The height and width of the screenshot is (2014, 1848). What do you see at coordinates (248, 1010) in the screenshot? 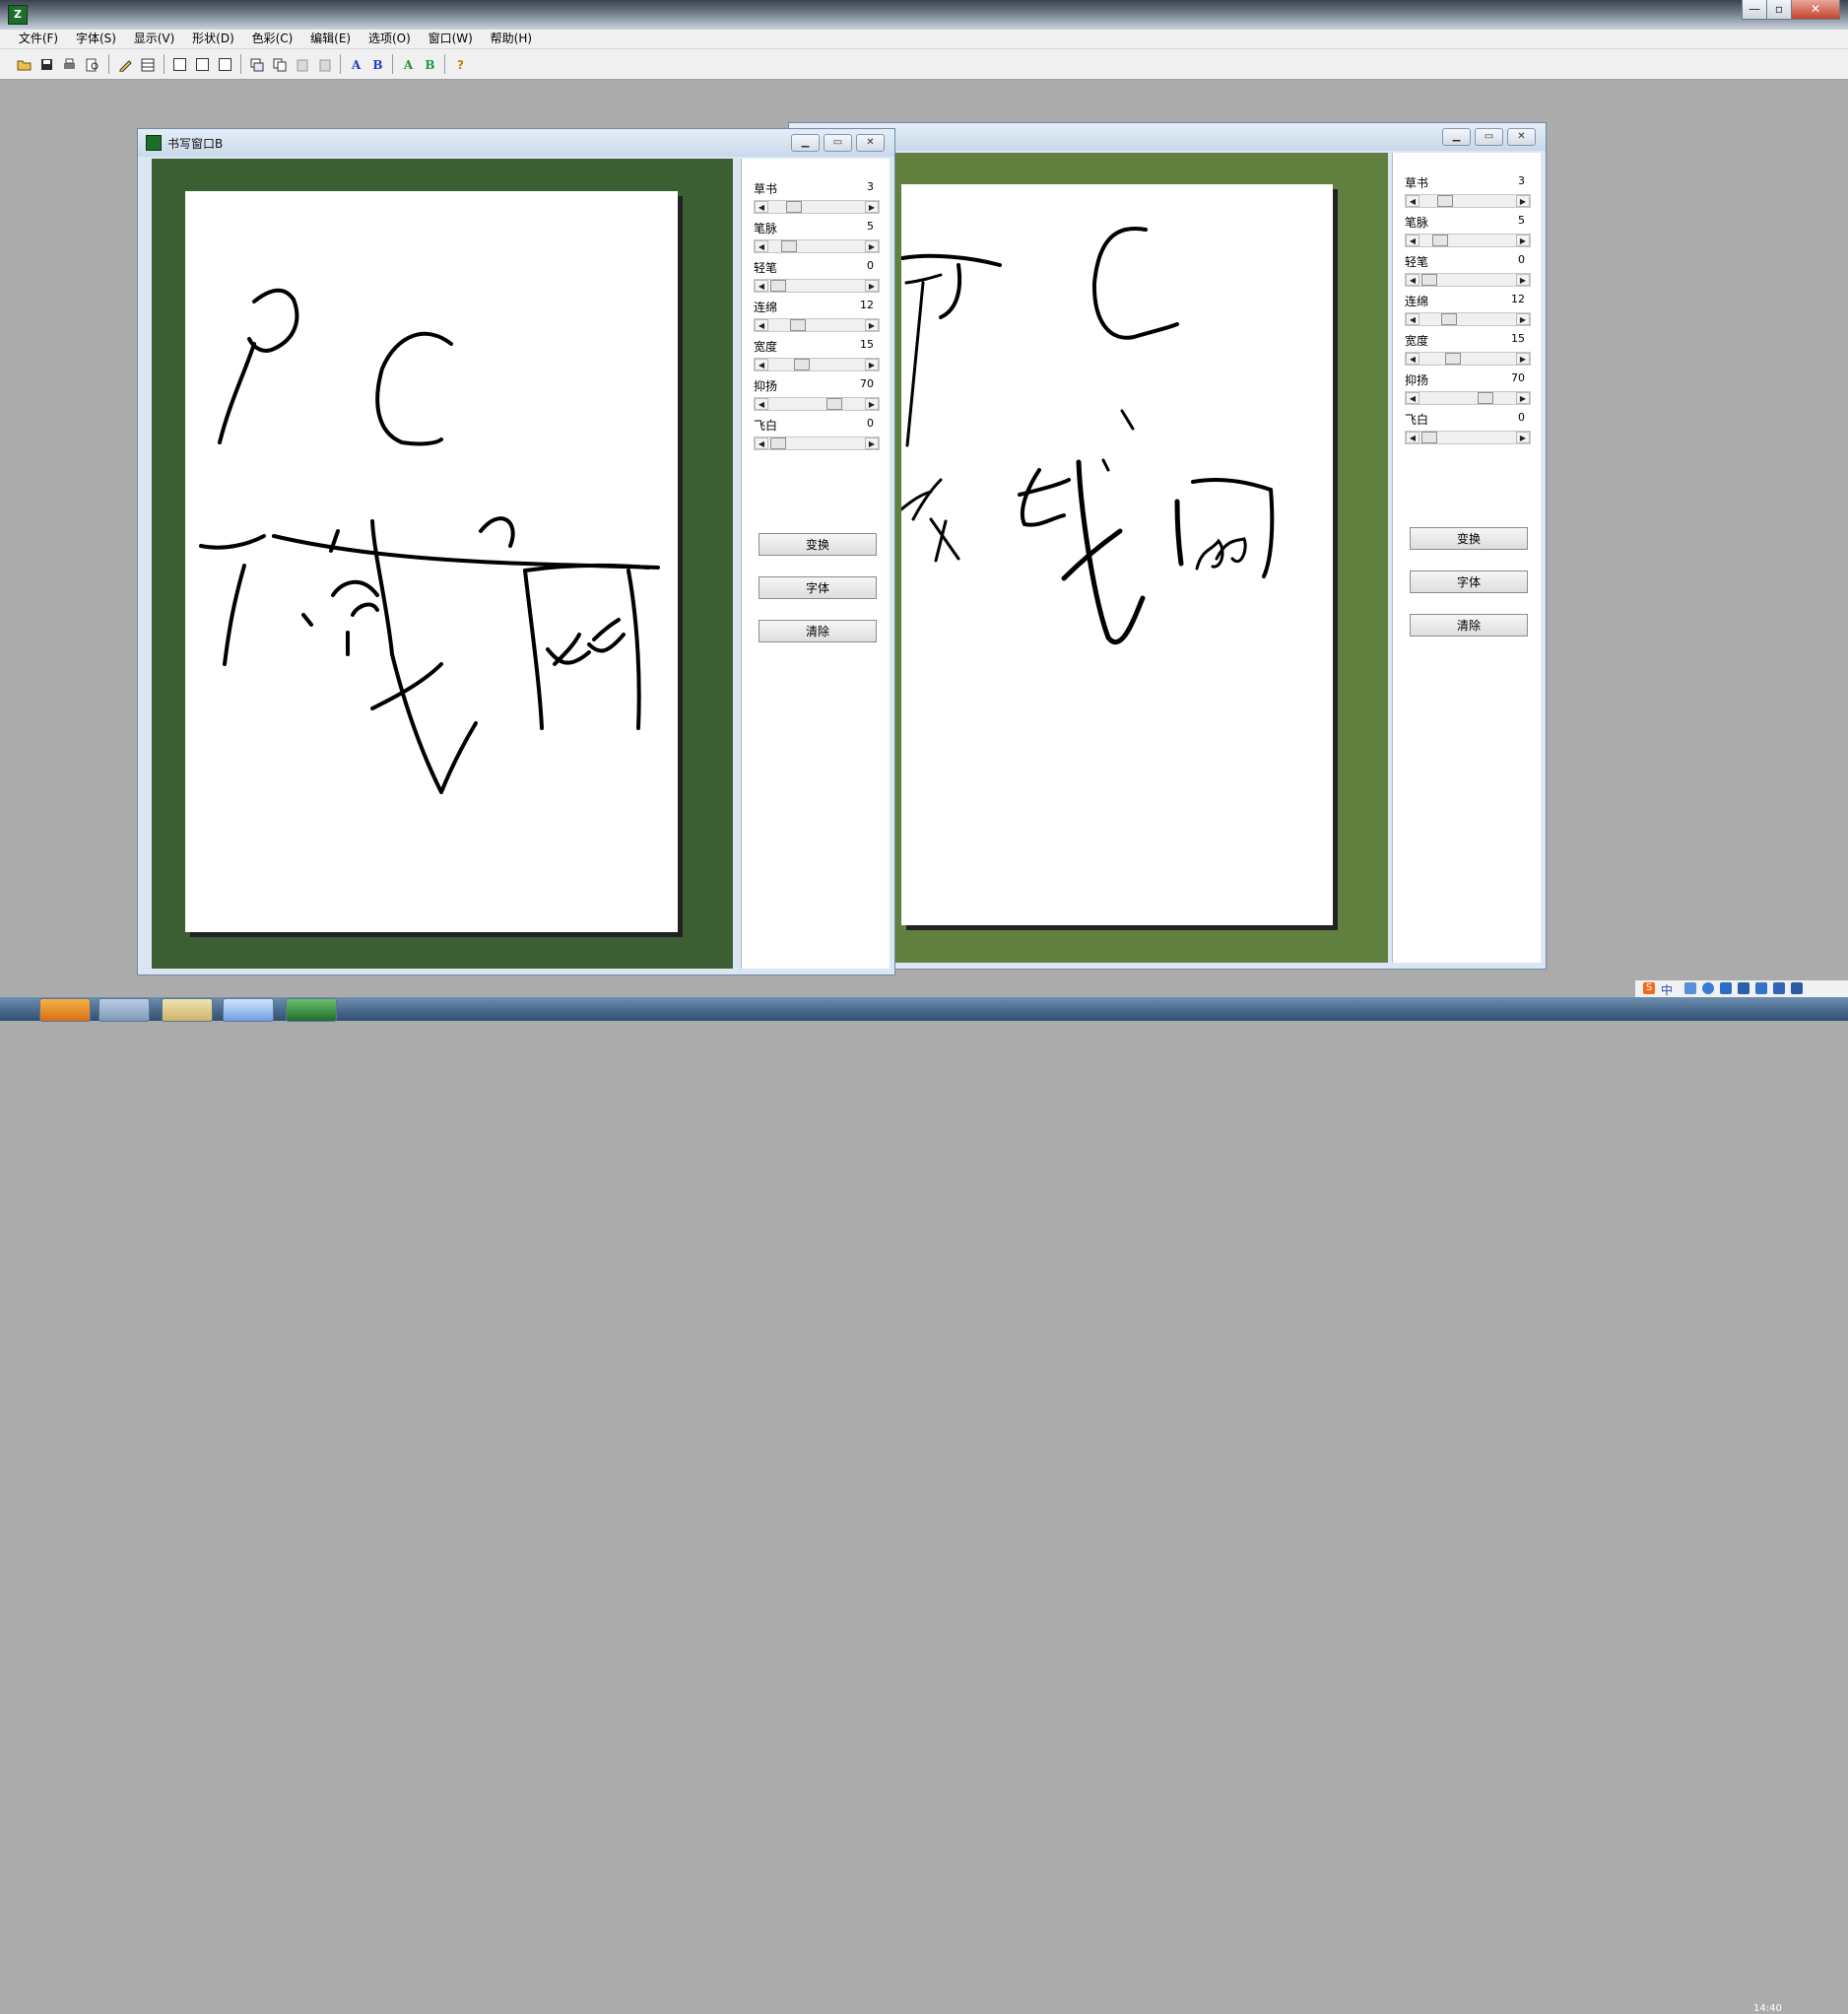
I see `taskbar-chat-icon` at bounding box center [248, 1010].